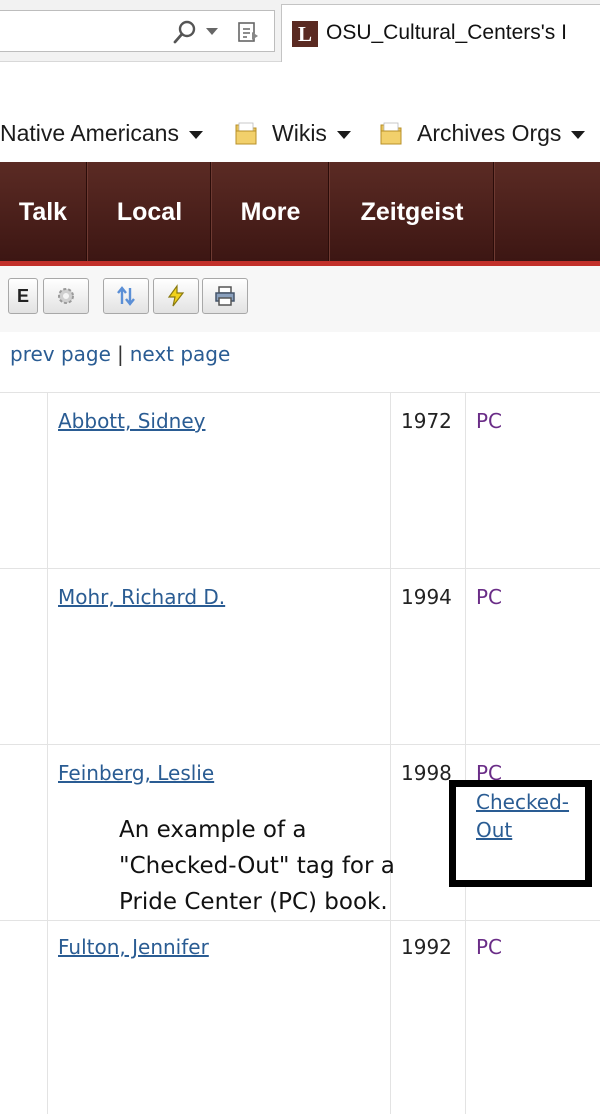 This screenshot has width=600, height=1114. What do you see at coordinates (300, 299) in the screenshot?
I see `catalog-toolbar: E` at bounding box center [300, 299].